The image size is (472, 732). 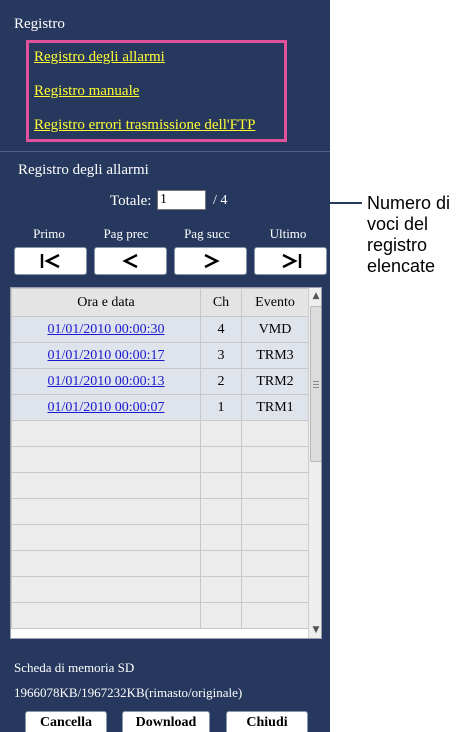 I want to click on link-manual-log: Registro manuale, so click(x=86, y=91).